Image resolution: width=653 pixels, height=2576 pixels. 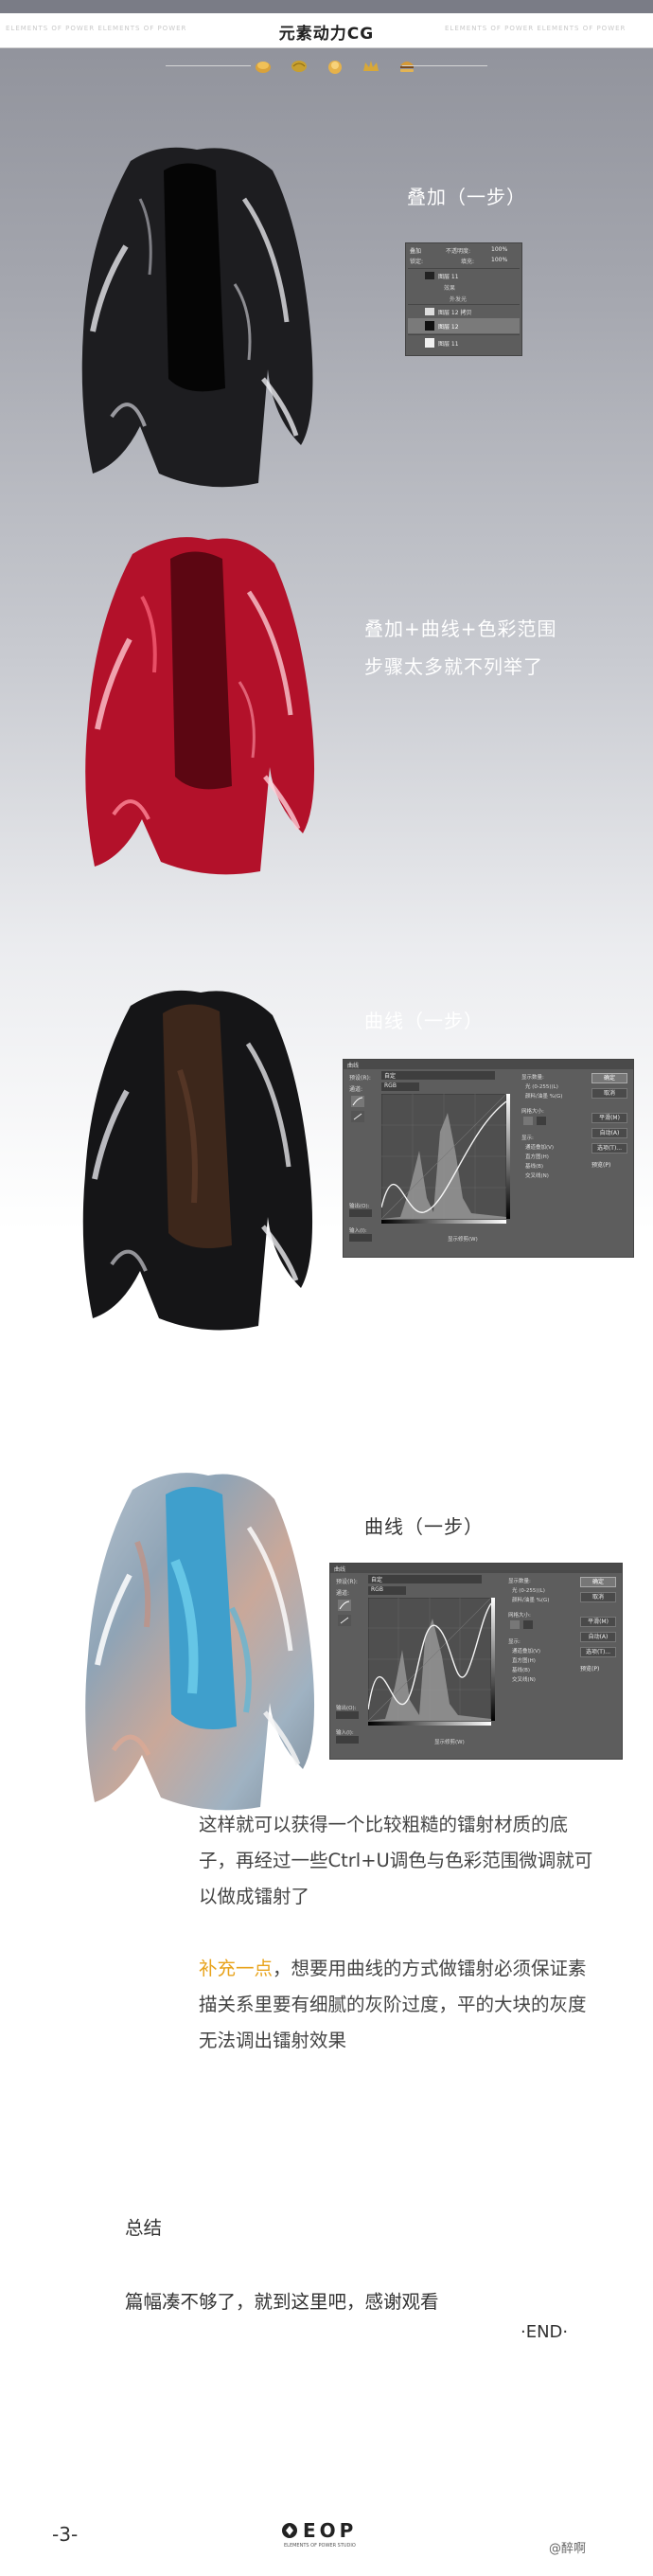 I want to click on lemon-icon, so click(x=299, y=66).